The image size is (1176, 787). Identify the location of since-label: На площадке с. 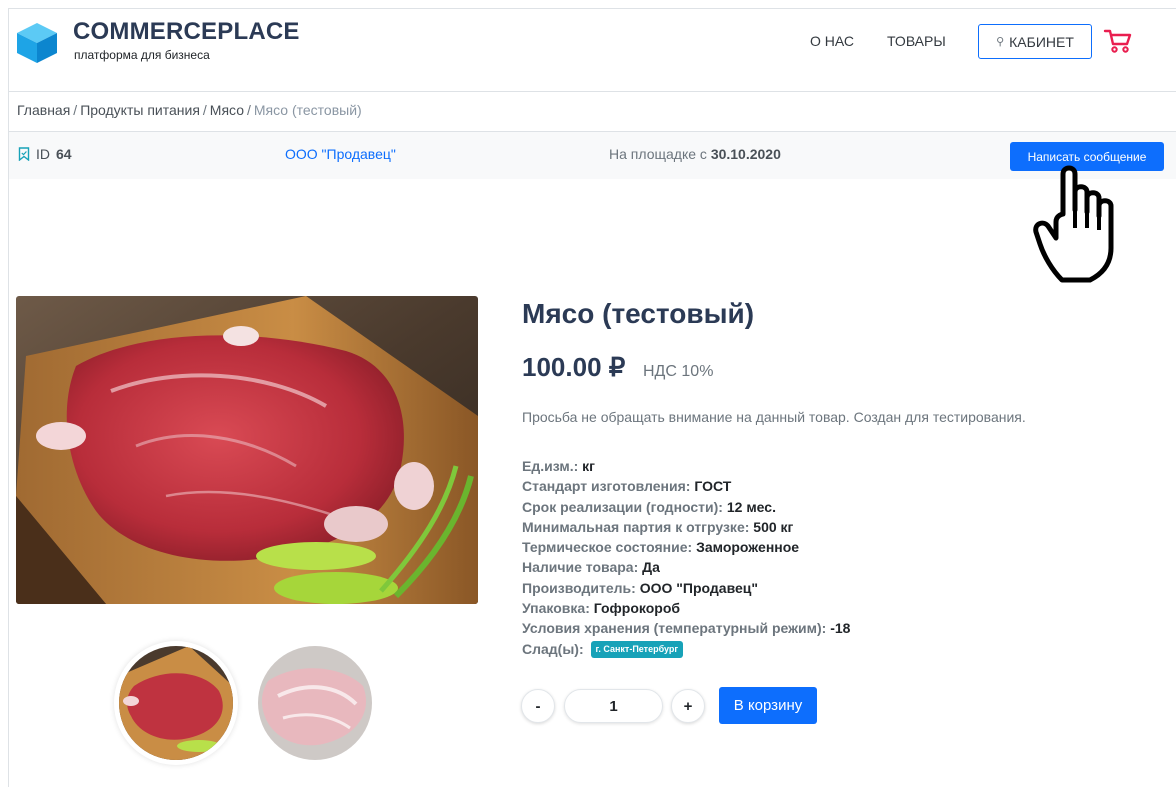
(658, 154).